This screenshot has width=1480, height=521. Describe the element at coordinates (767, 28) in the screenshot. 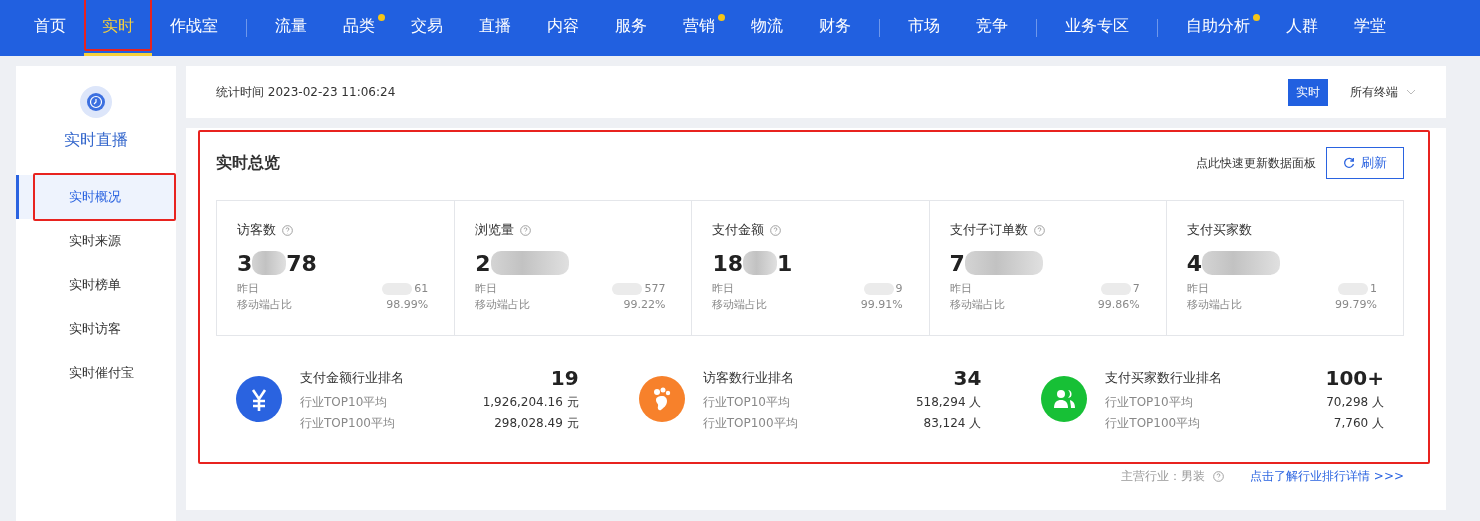

I see `nav-tab: 物流` at that location.